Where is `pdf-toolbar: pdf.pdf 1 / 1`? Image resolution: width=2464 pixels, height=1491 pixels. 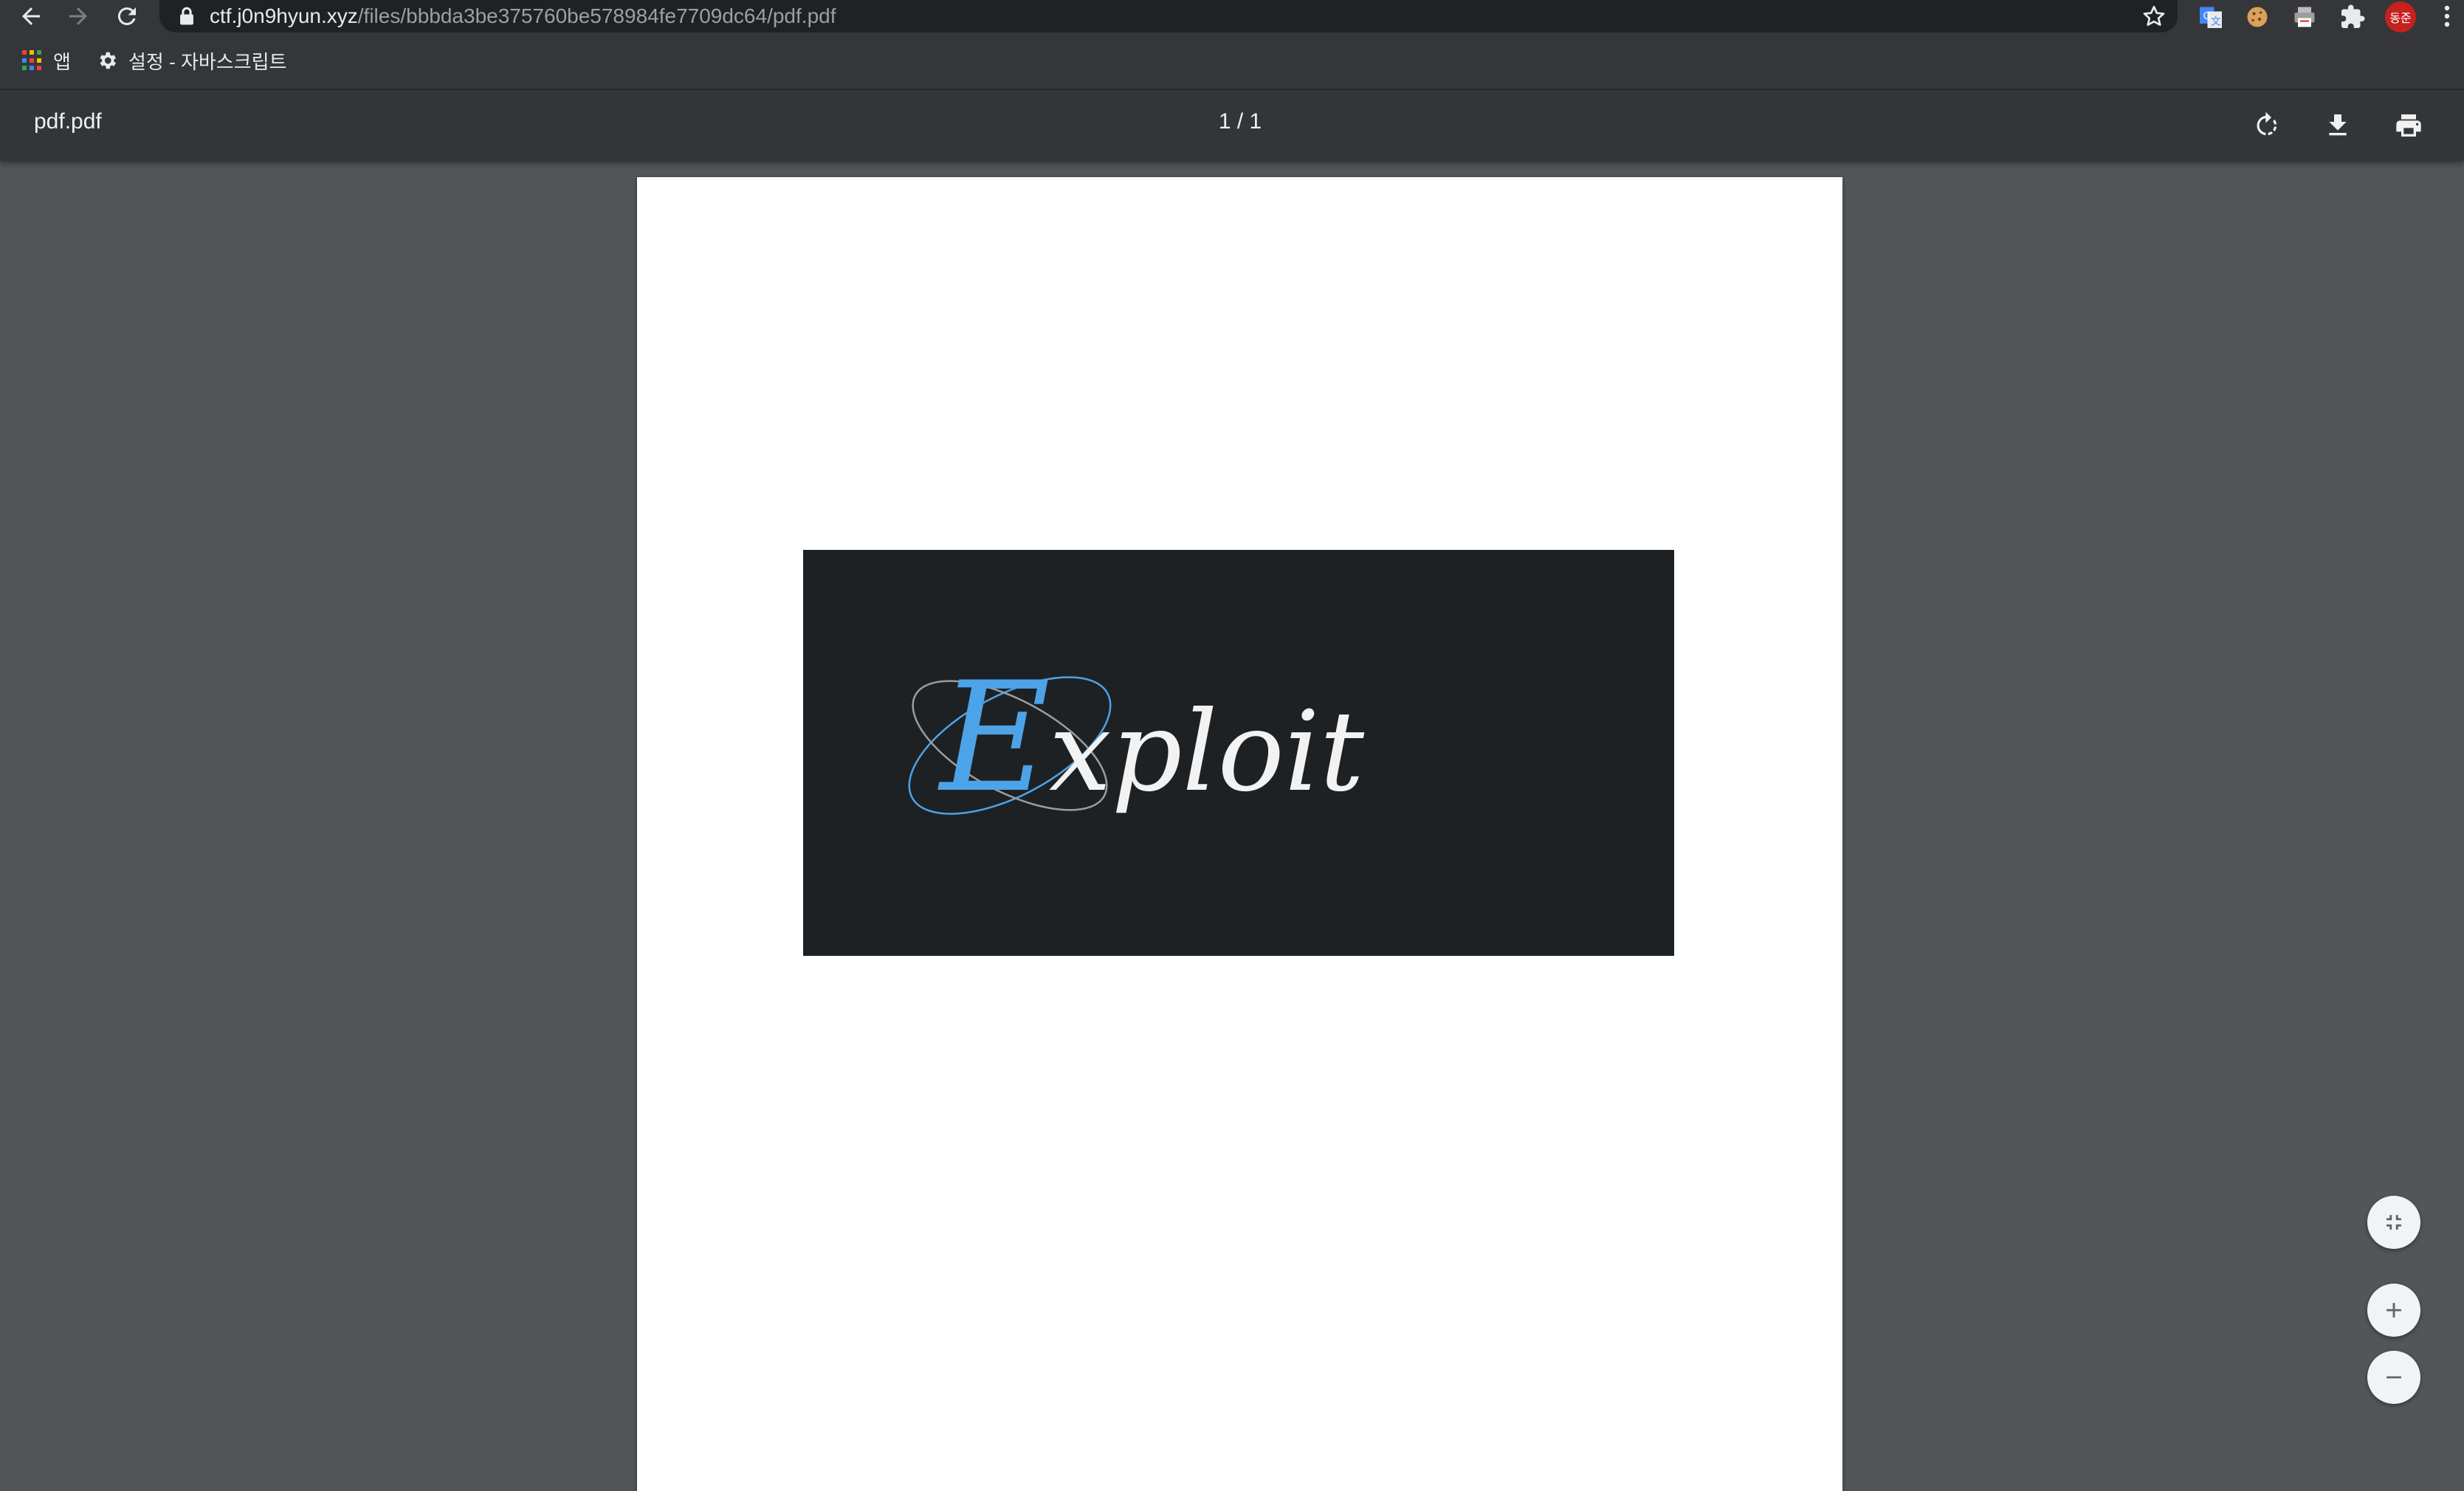 pdf-toolbar: pdf.pdf 1 / 1 is located at coordinates (1232, 125).